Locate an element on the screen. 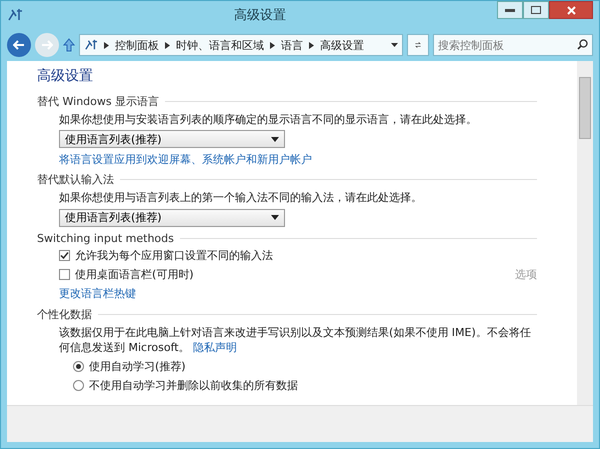 The height and width of the screenshot is (449, 600). address-bar: 控制面板 时钟、语言和区域 语言 高级设置 is located at coordinates (241, 45).